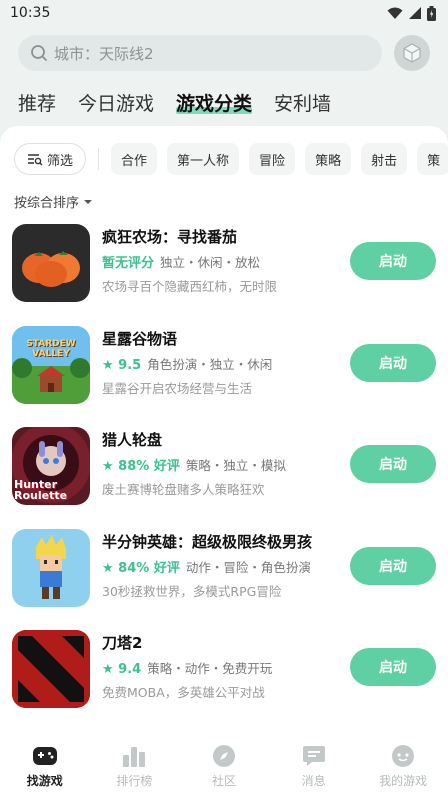 This screenshot has width=448, height=796. I want to click on game-description: 星露谷开启农场经营与生活, so click(177, 388).